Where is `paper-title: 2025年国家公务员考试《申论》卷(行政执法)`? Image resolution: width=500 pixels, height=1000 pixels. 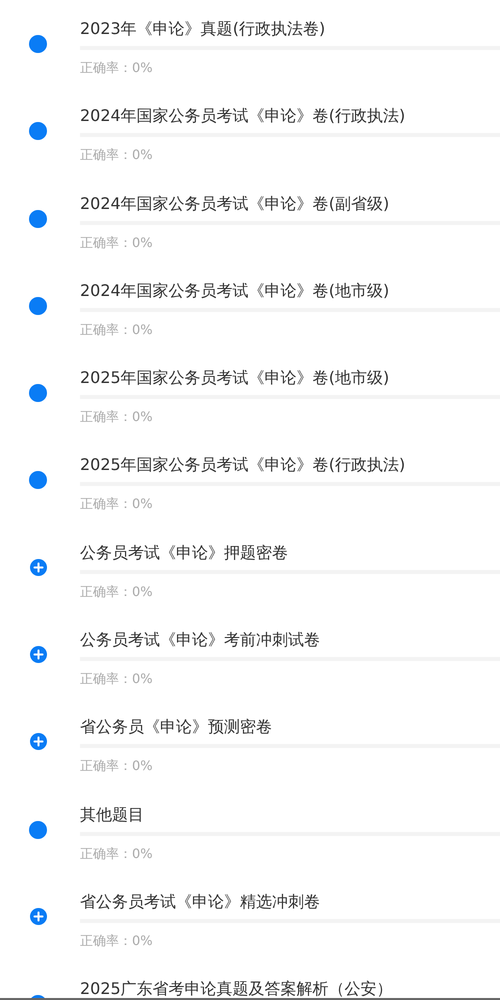
paper-title: 2025年国家公务员考试《申论》卷(行政执法) is located at coordinates (290, 465).